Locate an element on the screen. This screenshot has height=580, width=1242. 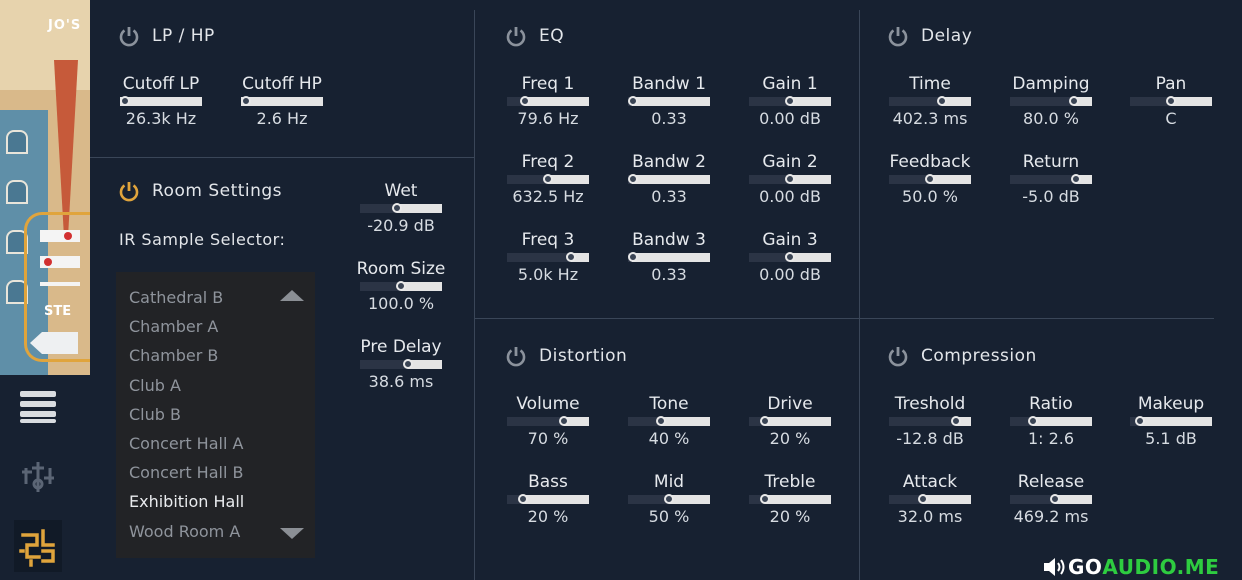
cutoff-lp-slider is located at coordinates (160, 101).